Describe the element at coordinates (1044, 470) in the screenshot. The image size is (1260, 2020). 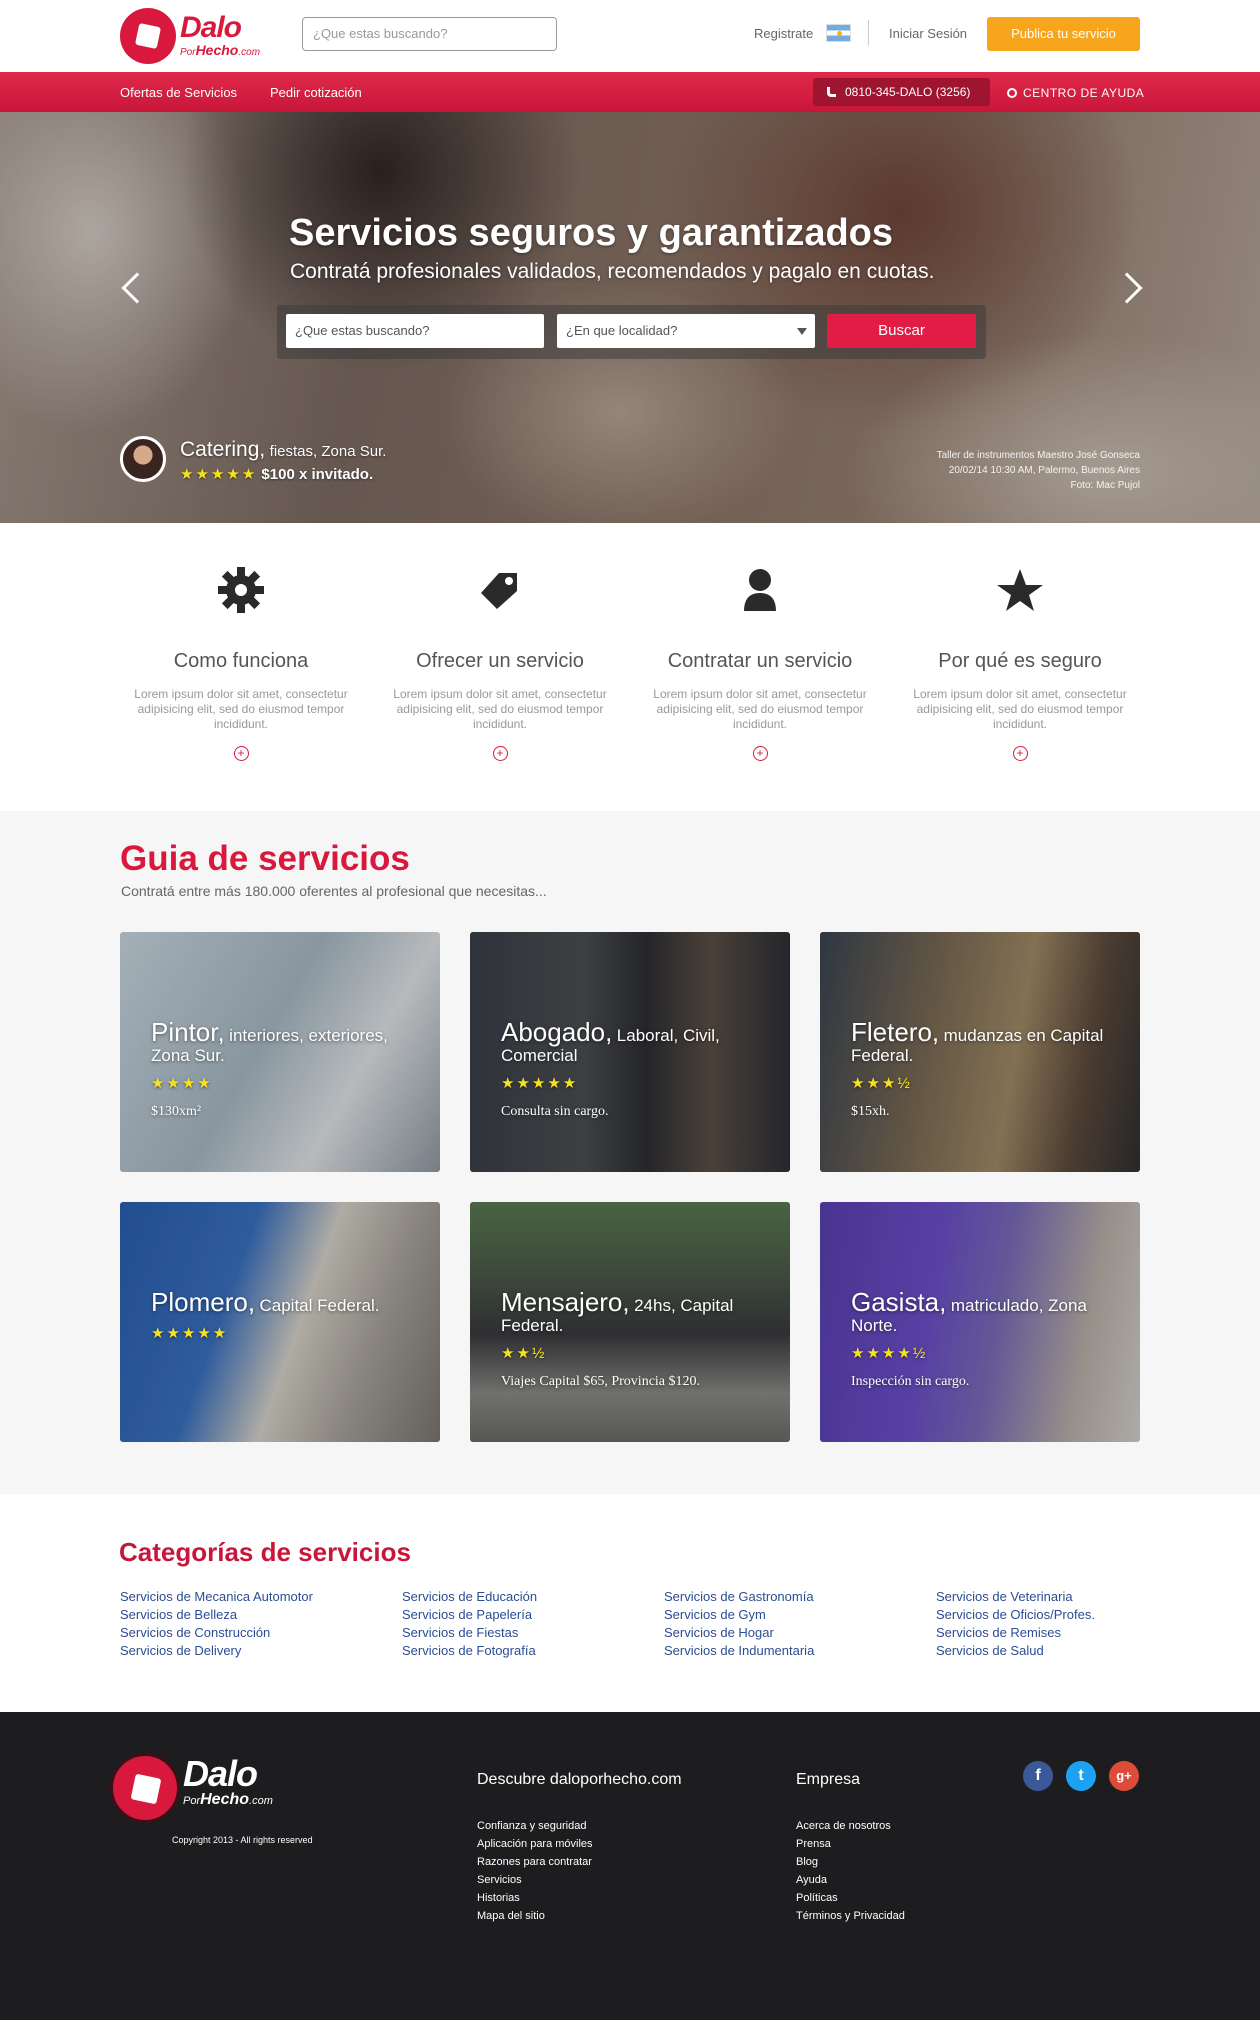
I see `photo-credit-line: 20/02/14 10:30 AM, Palermo, Buenos Aires` at that location.